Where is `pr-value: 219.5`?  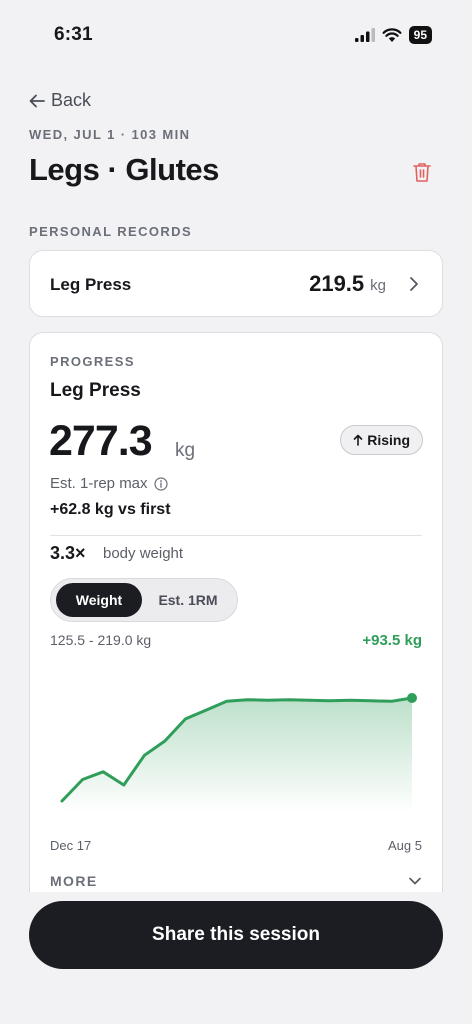 pr-value: 219.5 is located at coordinates (337, 283).